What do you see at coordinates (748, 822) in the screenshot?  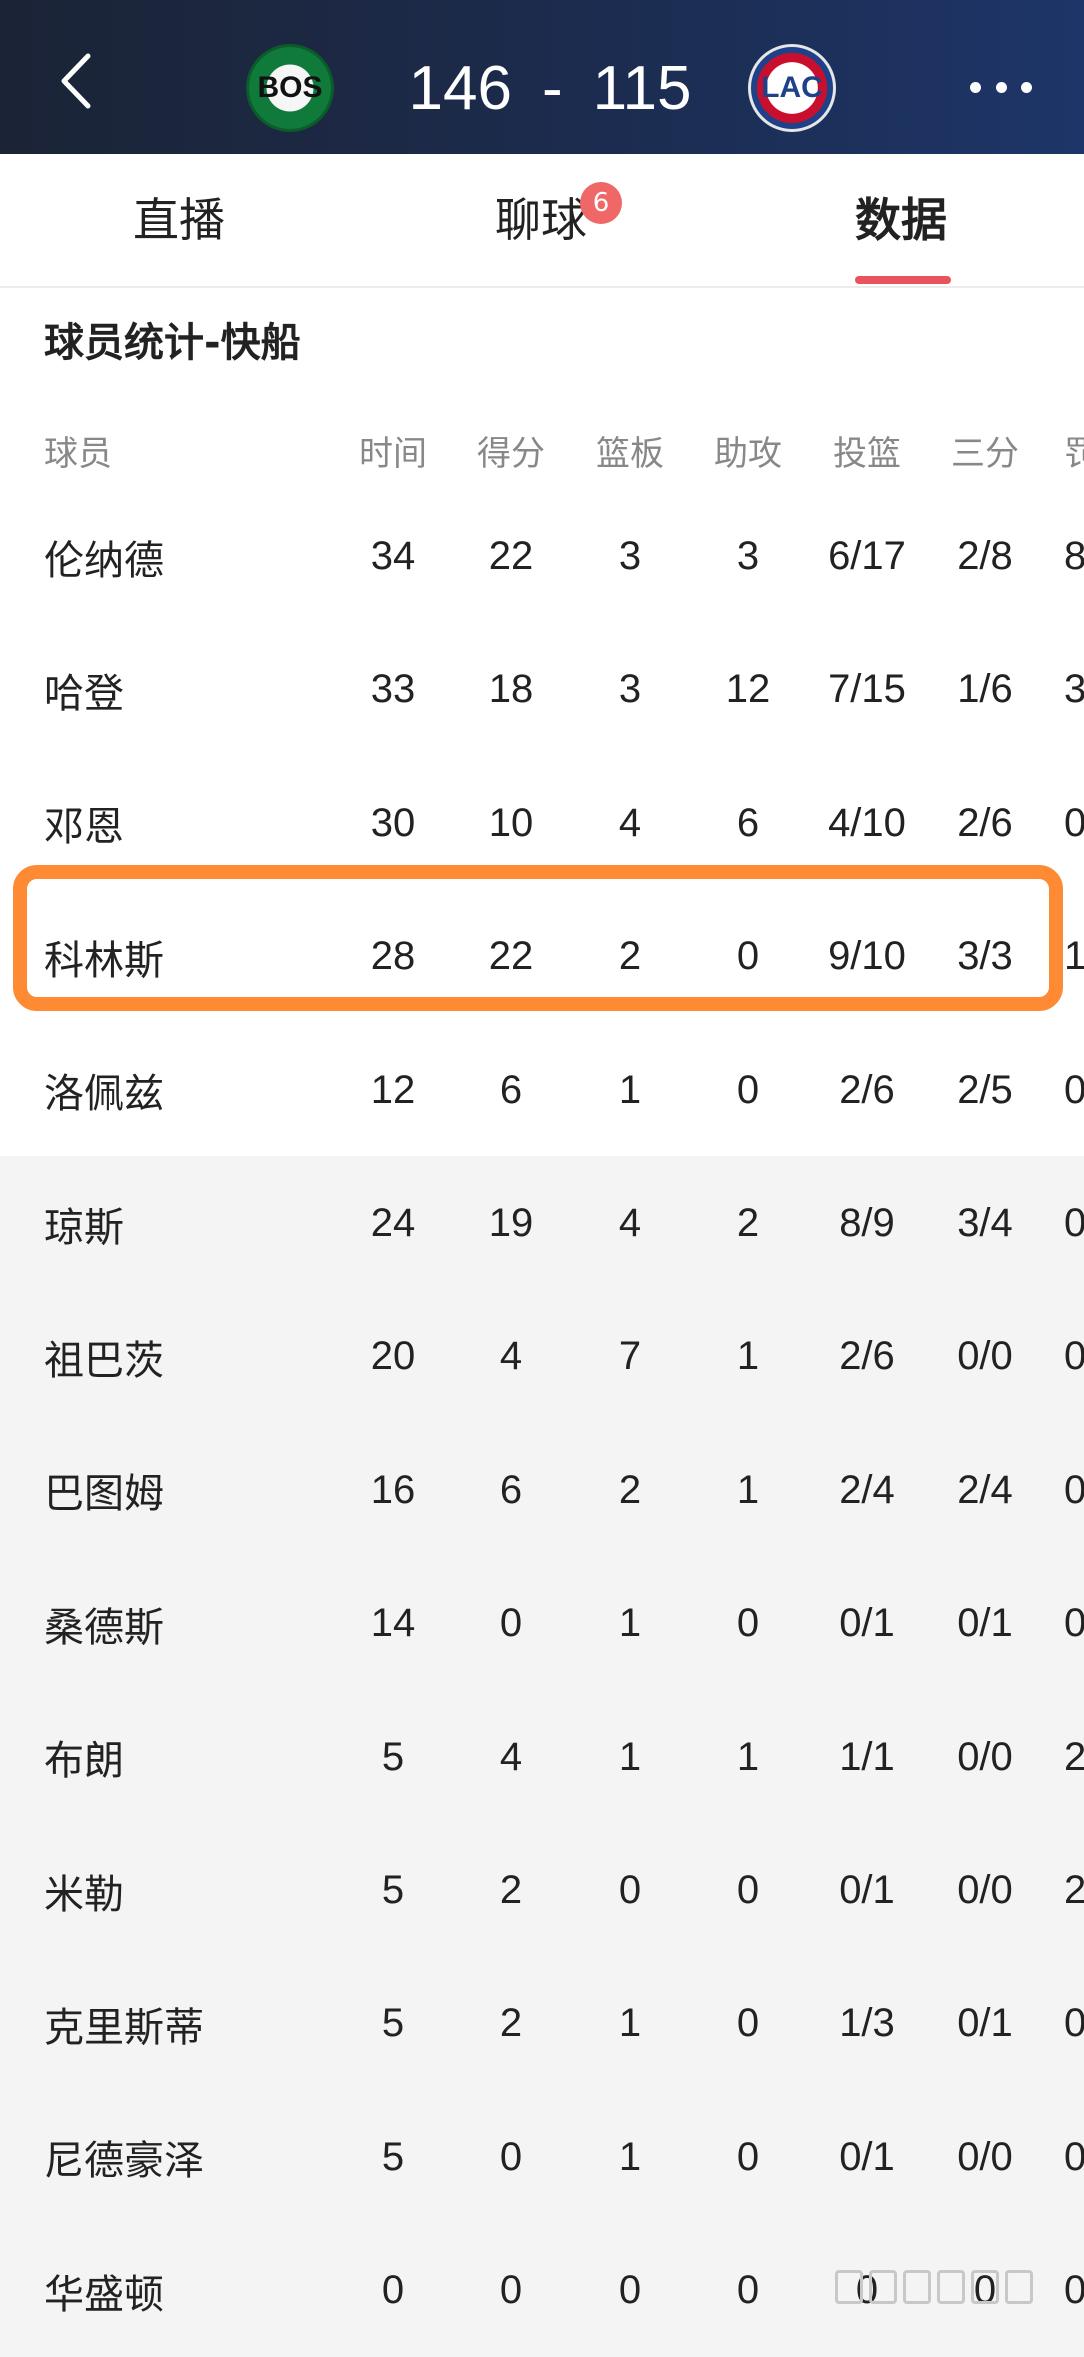 I see `assists-cell: 6` at bounding box center [748, 822].